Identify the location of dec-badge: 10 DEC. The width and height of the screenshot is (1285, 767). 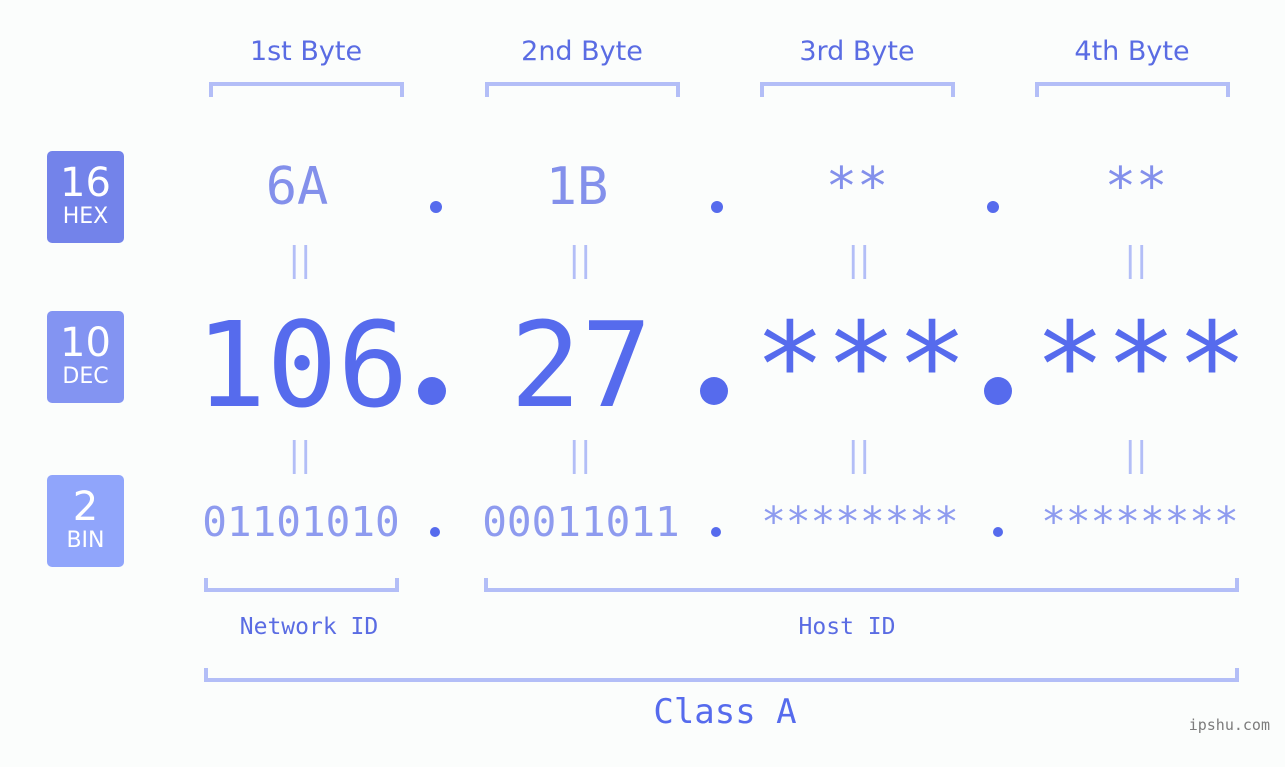
(85, 357).